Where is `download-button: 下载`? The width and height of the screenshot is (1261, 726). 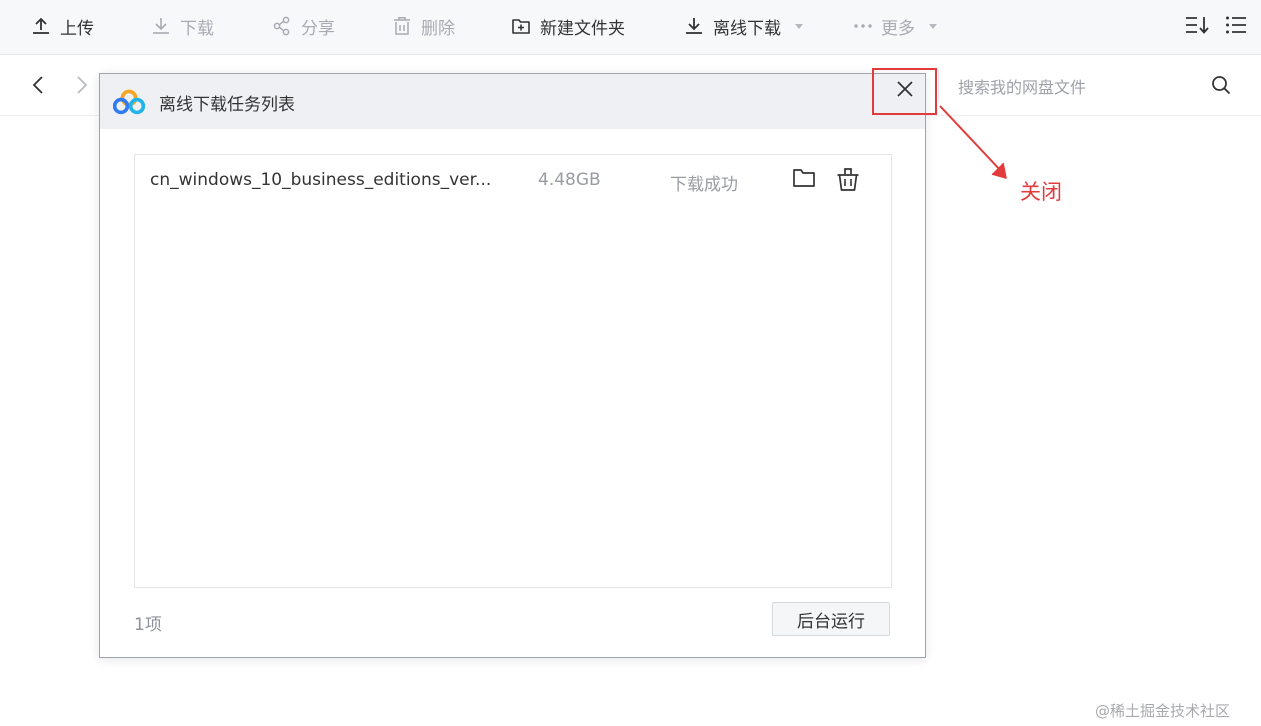 download-button: 下载 is located at coordinates (182, 26).